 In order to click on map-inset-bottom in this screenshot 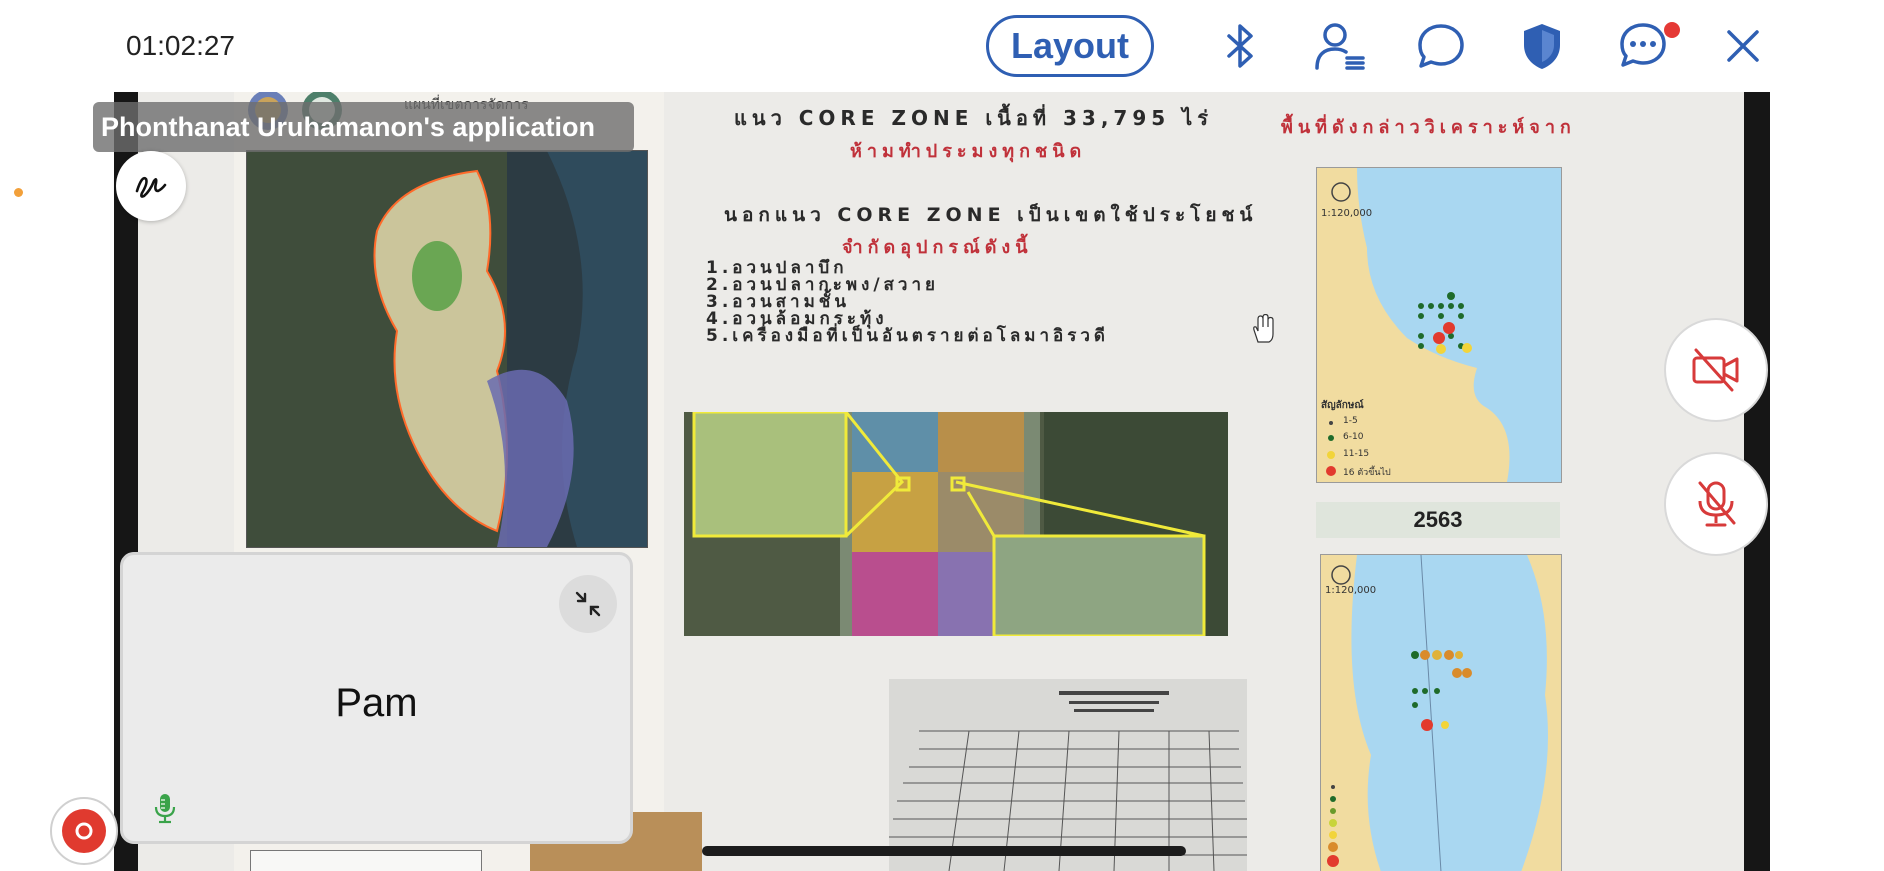, I will do `click(366, 860)`.